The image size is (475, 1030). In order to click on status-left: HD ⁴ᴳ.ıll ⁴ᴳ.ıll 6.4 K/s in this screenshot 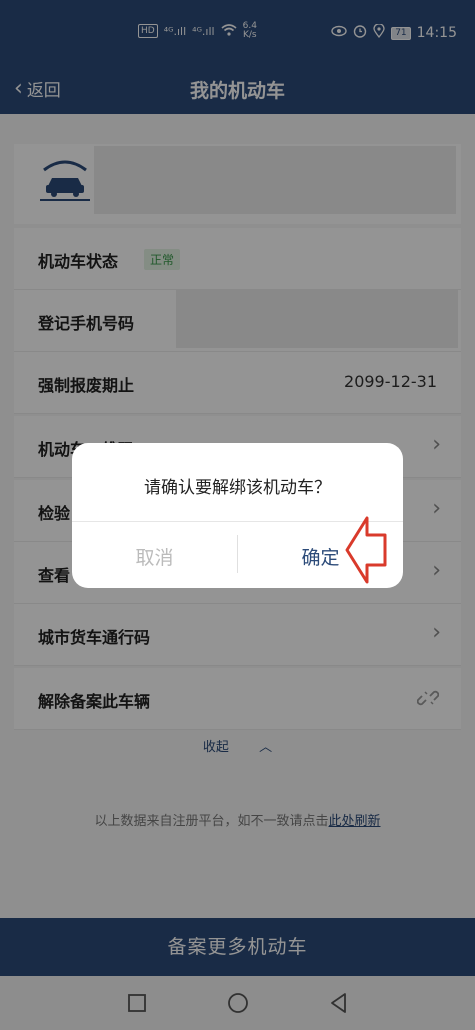, I will do `click(197, 31)`.